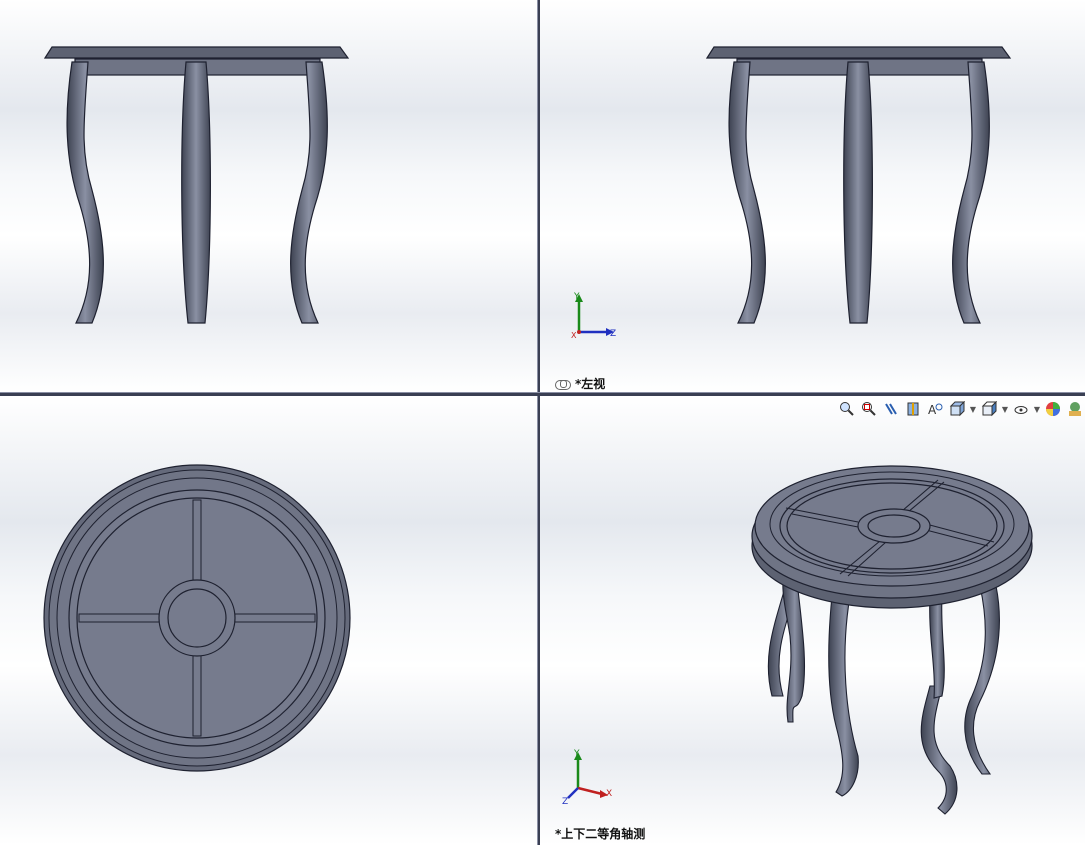  I want to click on vertical-viewport-splitter, so click(538, 422).